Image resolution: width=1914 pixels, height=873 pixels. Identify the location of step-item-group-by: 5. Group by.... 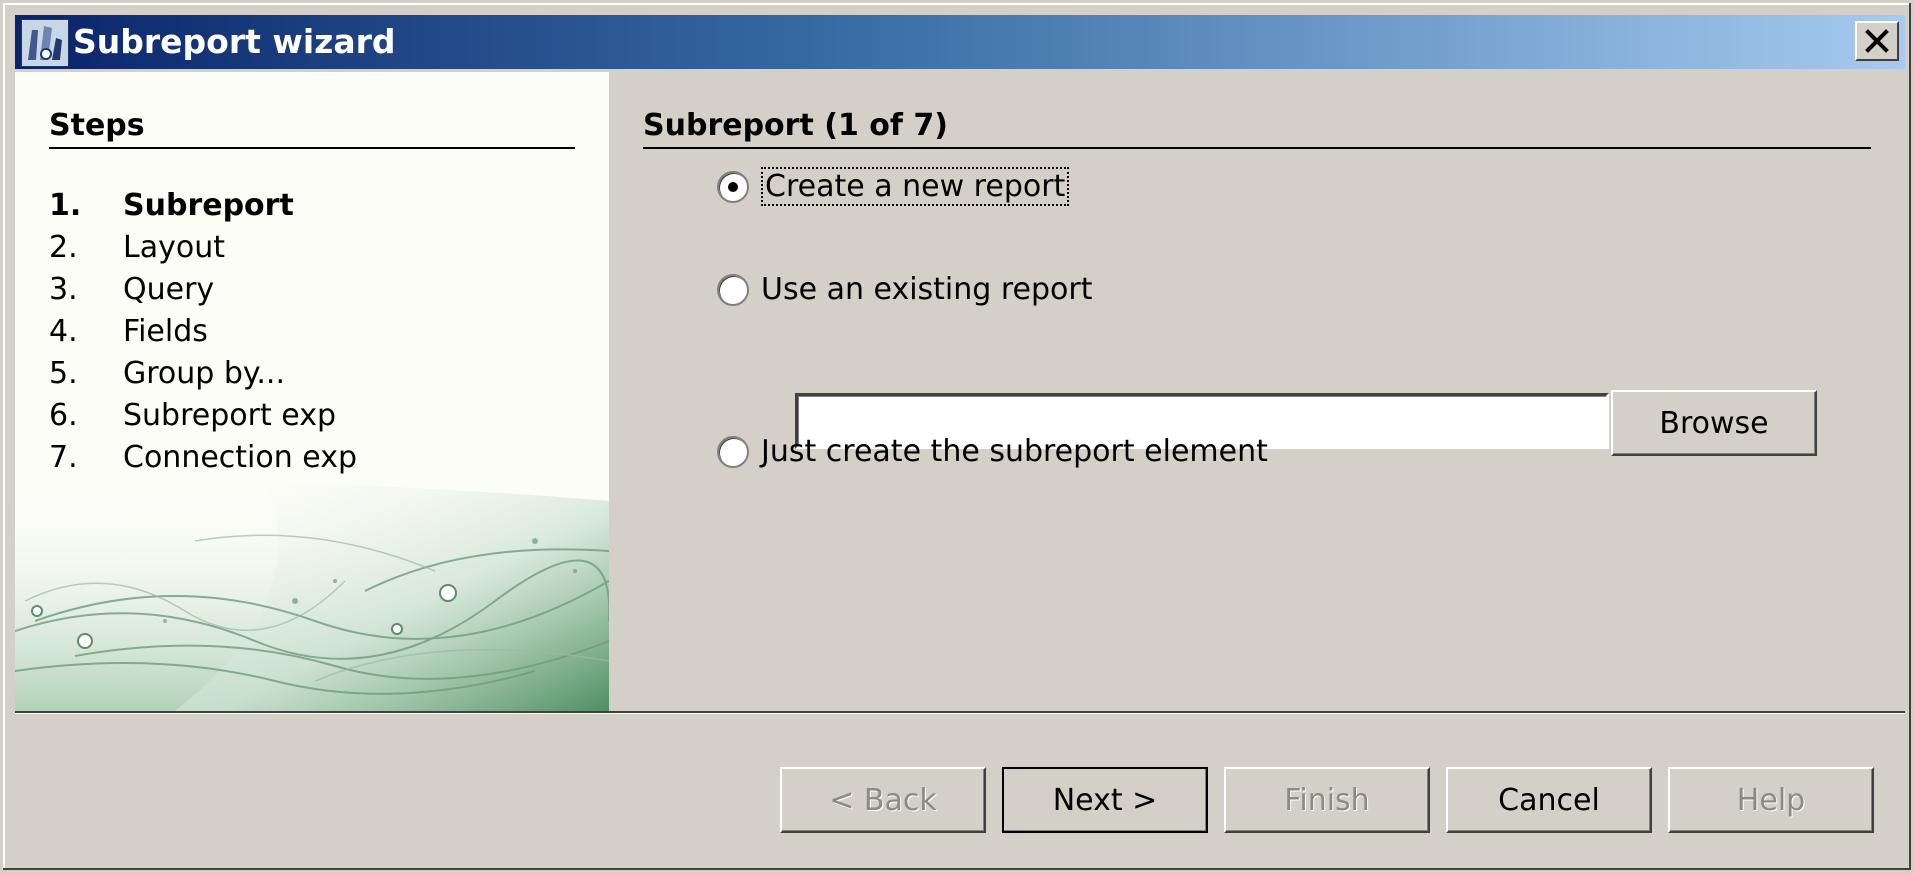
(203, 374).